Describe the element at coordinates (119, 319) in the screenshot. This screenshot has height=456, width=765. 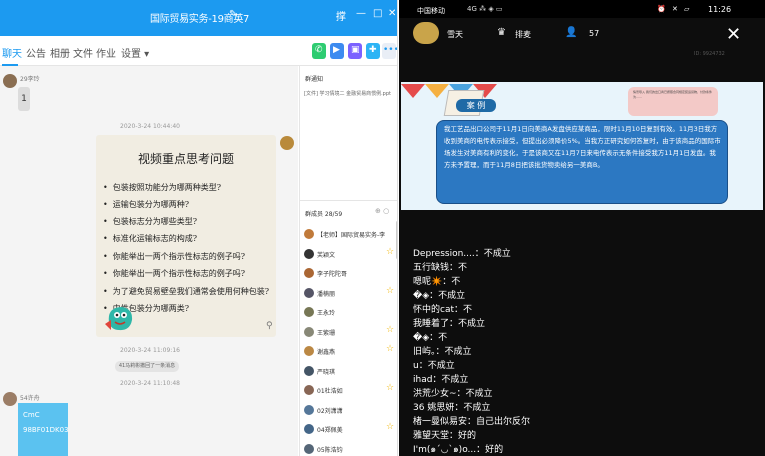
I see `sticker-icon` at that location.